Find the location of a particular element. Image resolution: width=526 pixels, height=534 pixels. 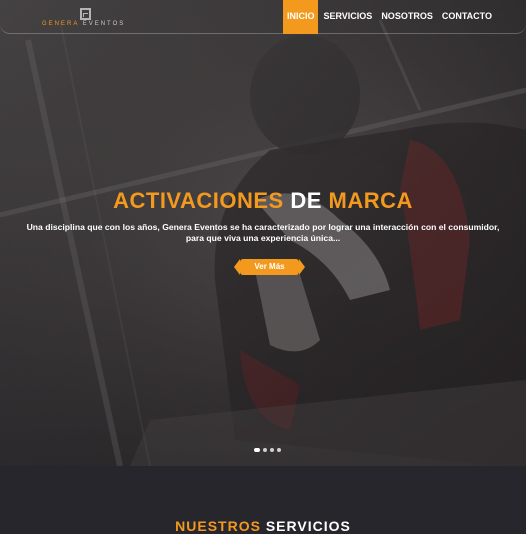

nav-servicios: SERVICIOS is located at coordinates (347, 17).